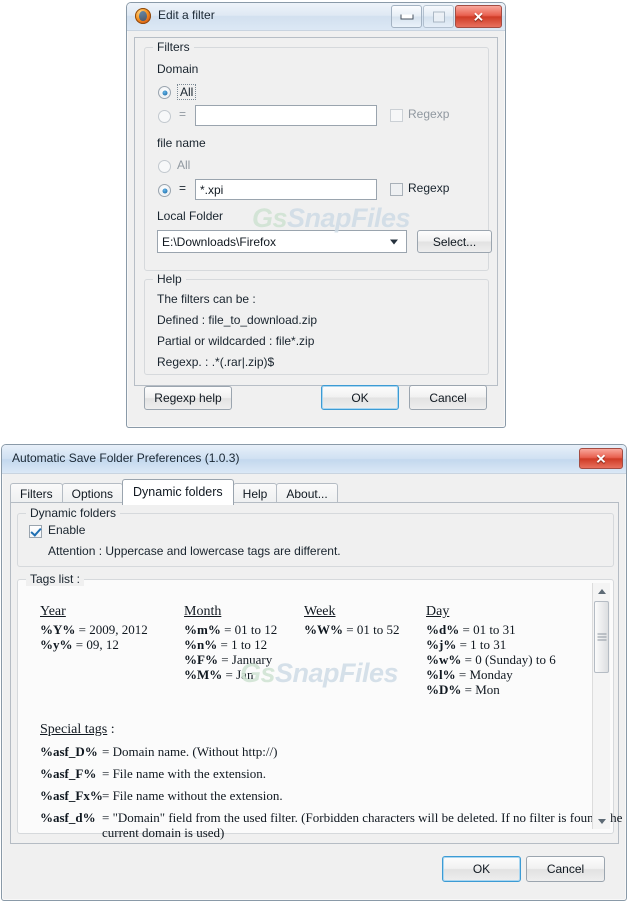  I want to click on domain-all-radio, so click(164, 92).